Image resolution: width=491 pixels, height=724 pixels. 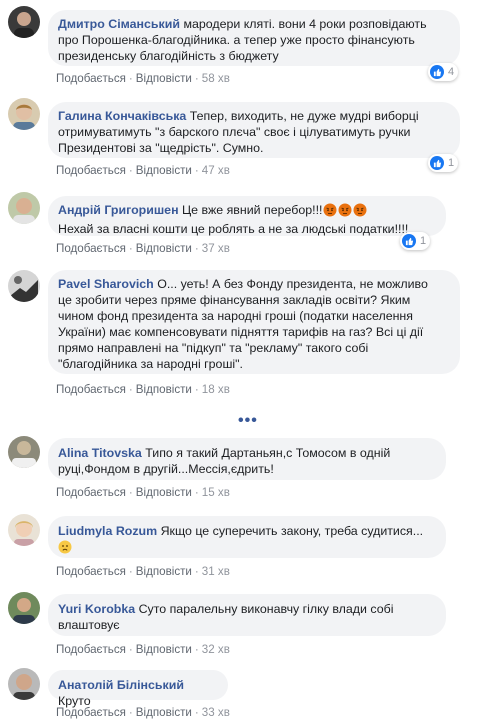 What do you see at coordinates (166, 469) in the screenshot?
I see `comment-text-line: руці,Фондом в другій...Мессія,єдрить!` at bounding box center [166, 469].